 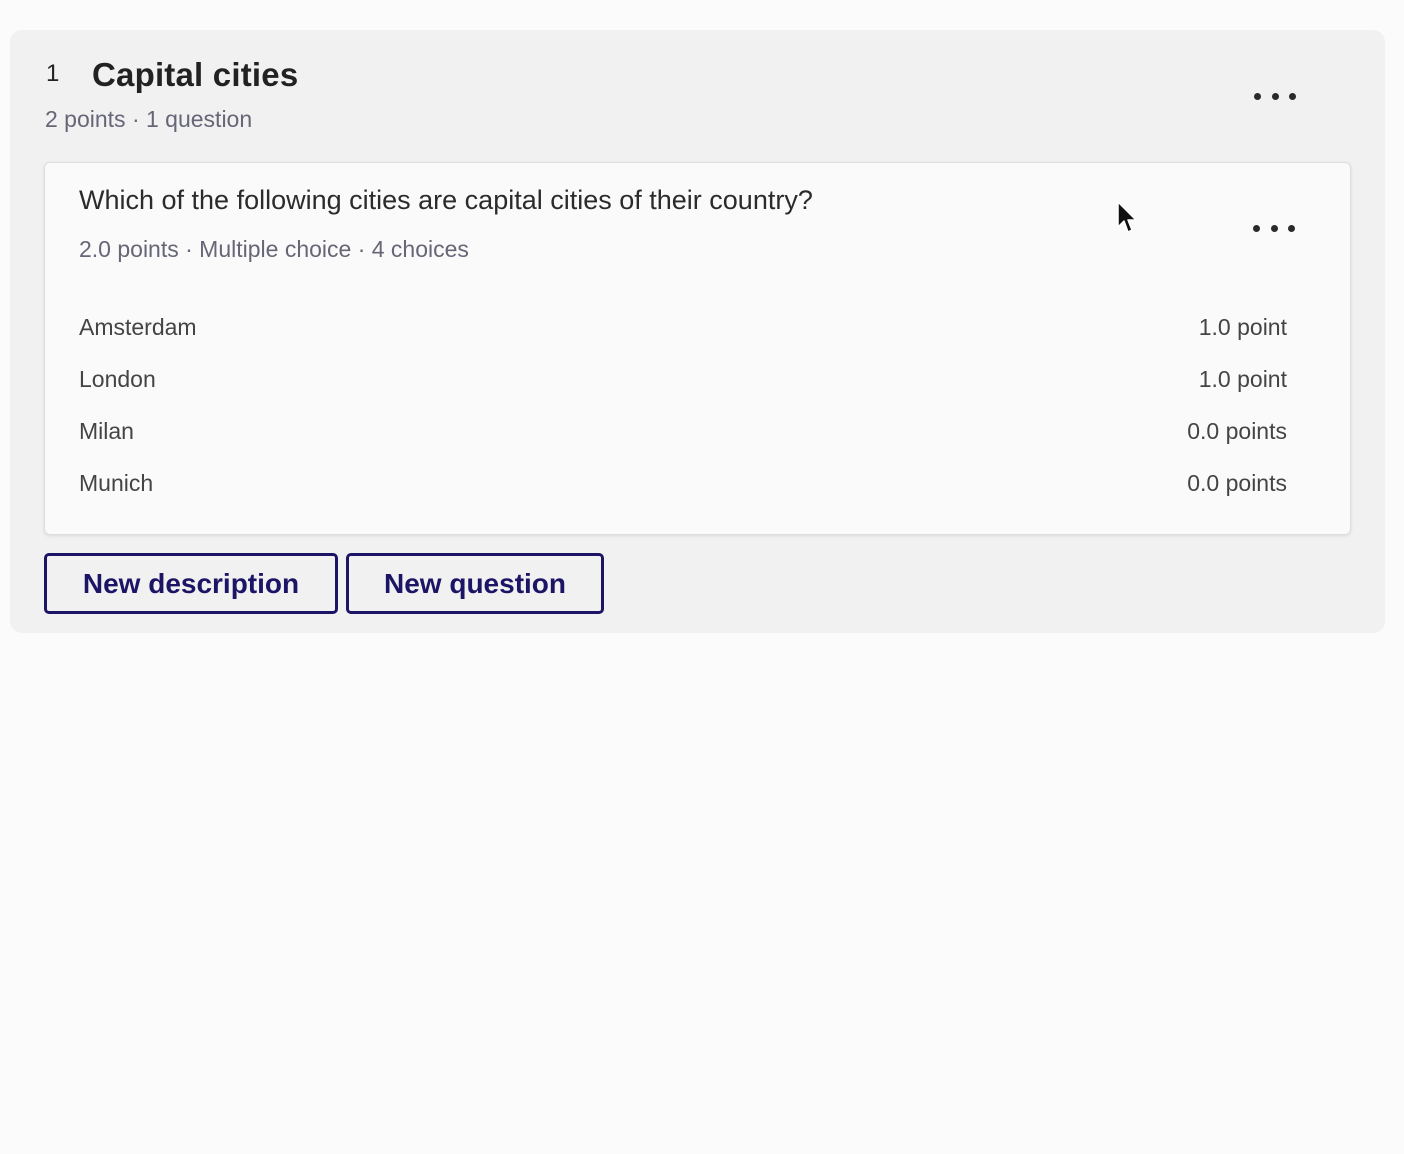 I want to click on new-description-button: New description, so click(x=191, y=583).